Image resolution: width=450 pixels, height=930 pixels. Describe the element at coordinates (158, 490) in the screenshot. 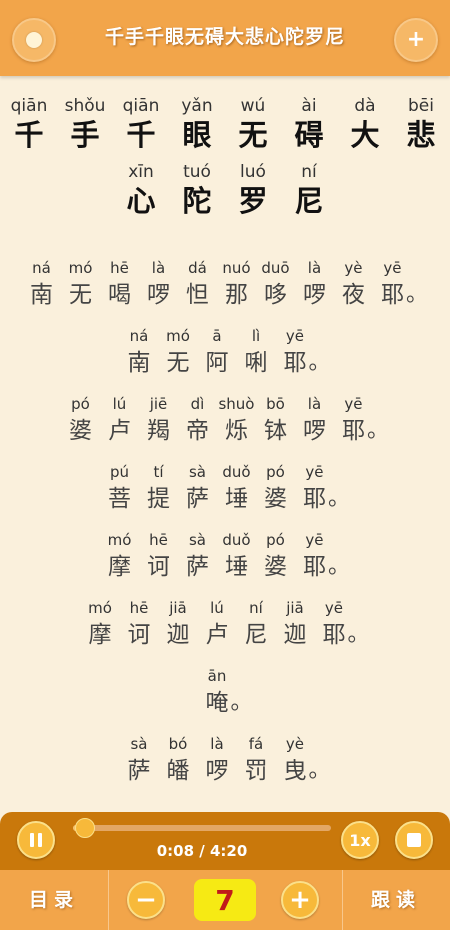

I see `char-unit: tí 提` at that location.